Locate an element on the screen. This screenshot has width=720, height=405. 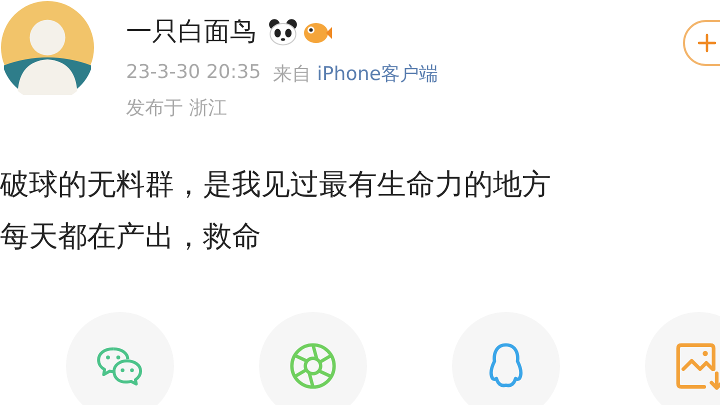
panda-icon is located at coordinates (283, 32).